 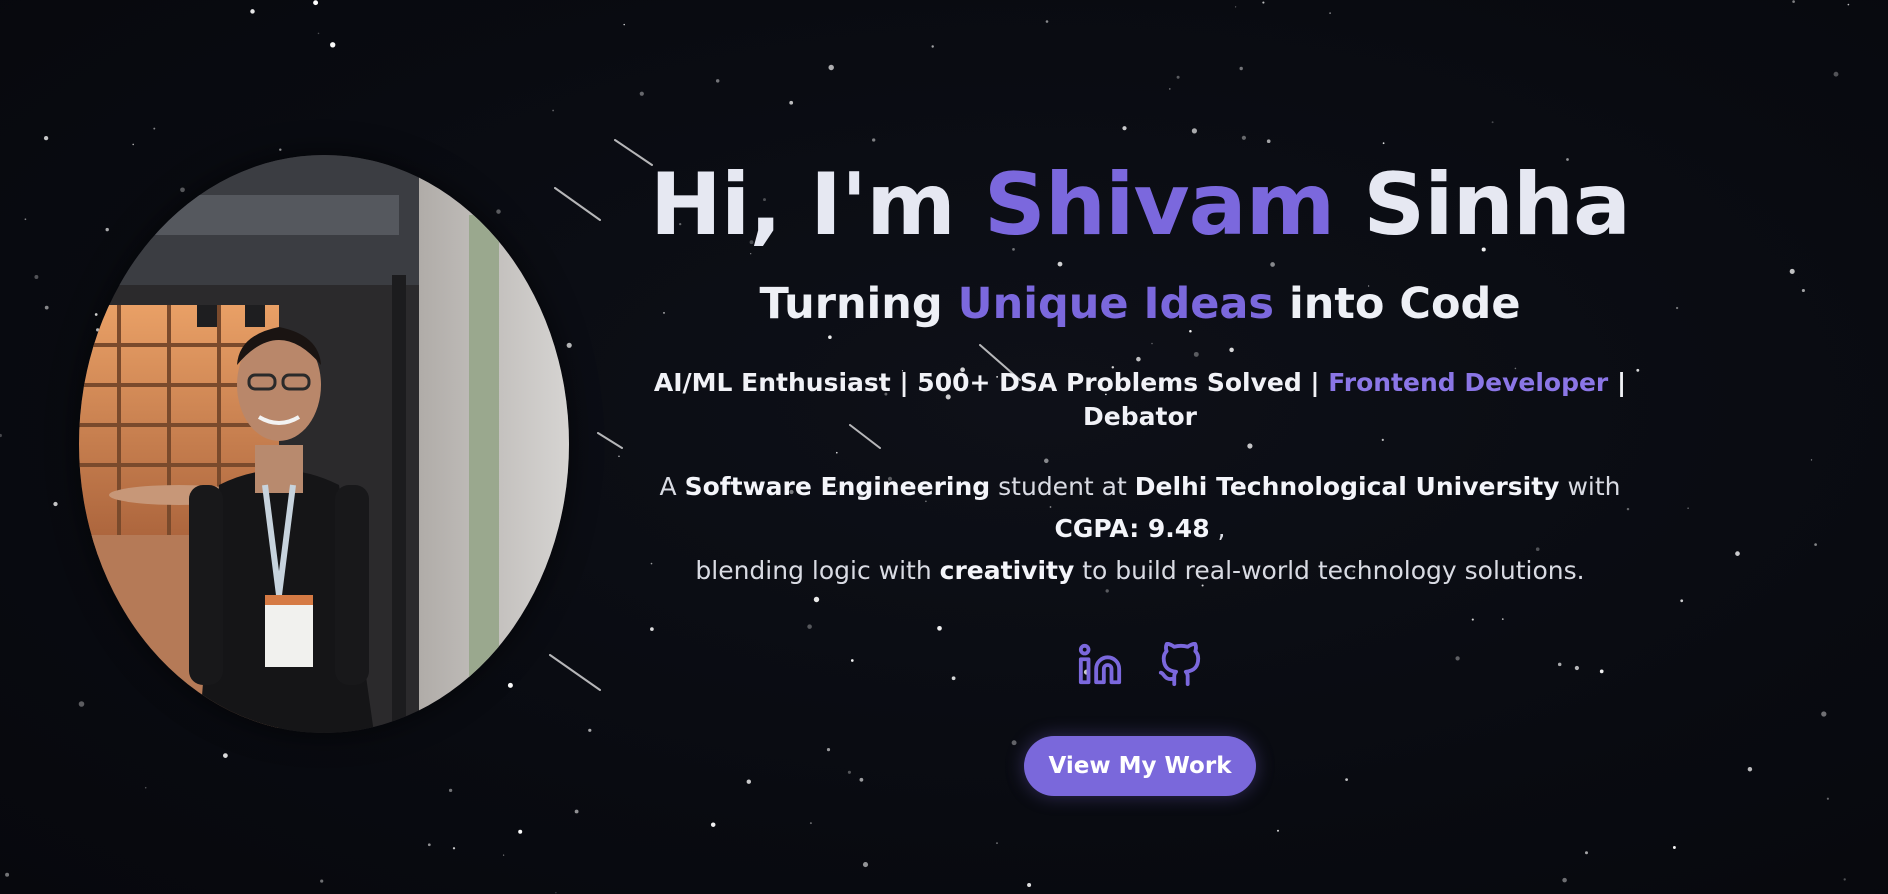 I want to click on view-my-work-button: View My Work, so click(x=1140, y=766).